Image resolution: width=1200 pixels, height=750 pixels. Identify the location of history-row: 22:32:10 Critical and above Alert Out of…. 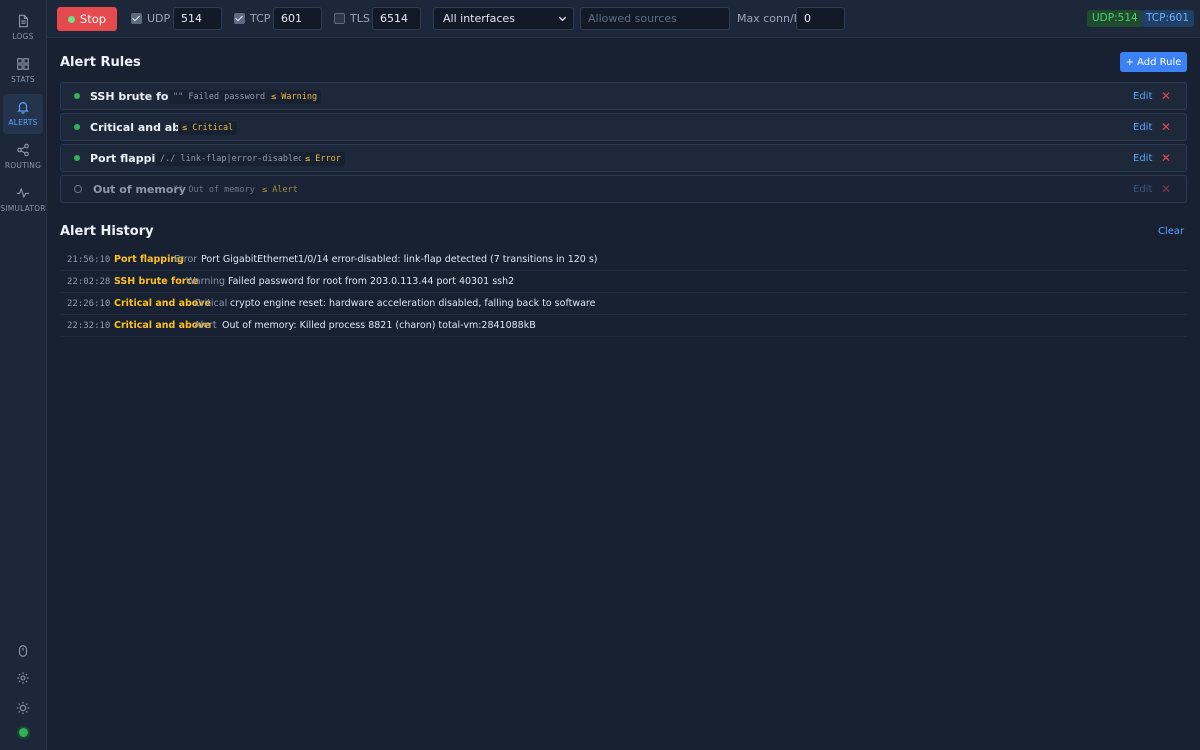
(623, 326).